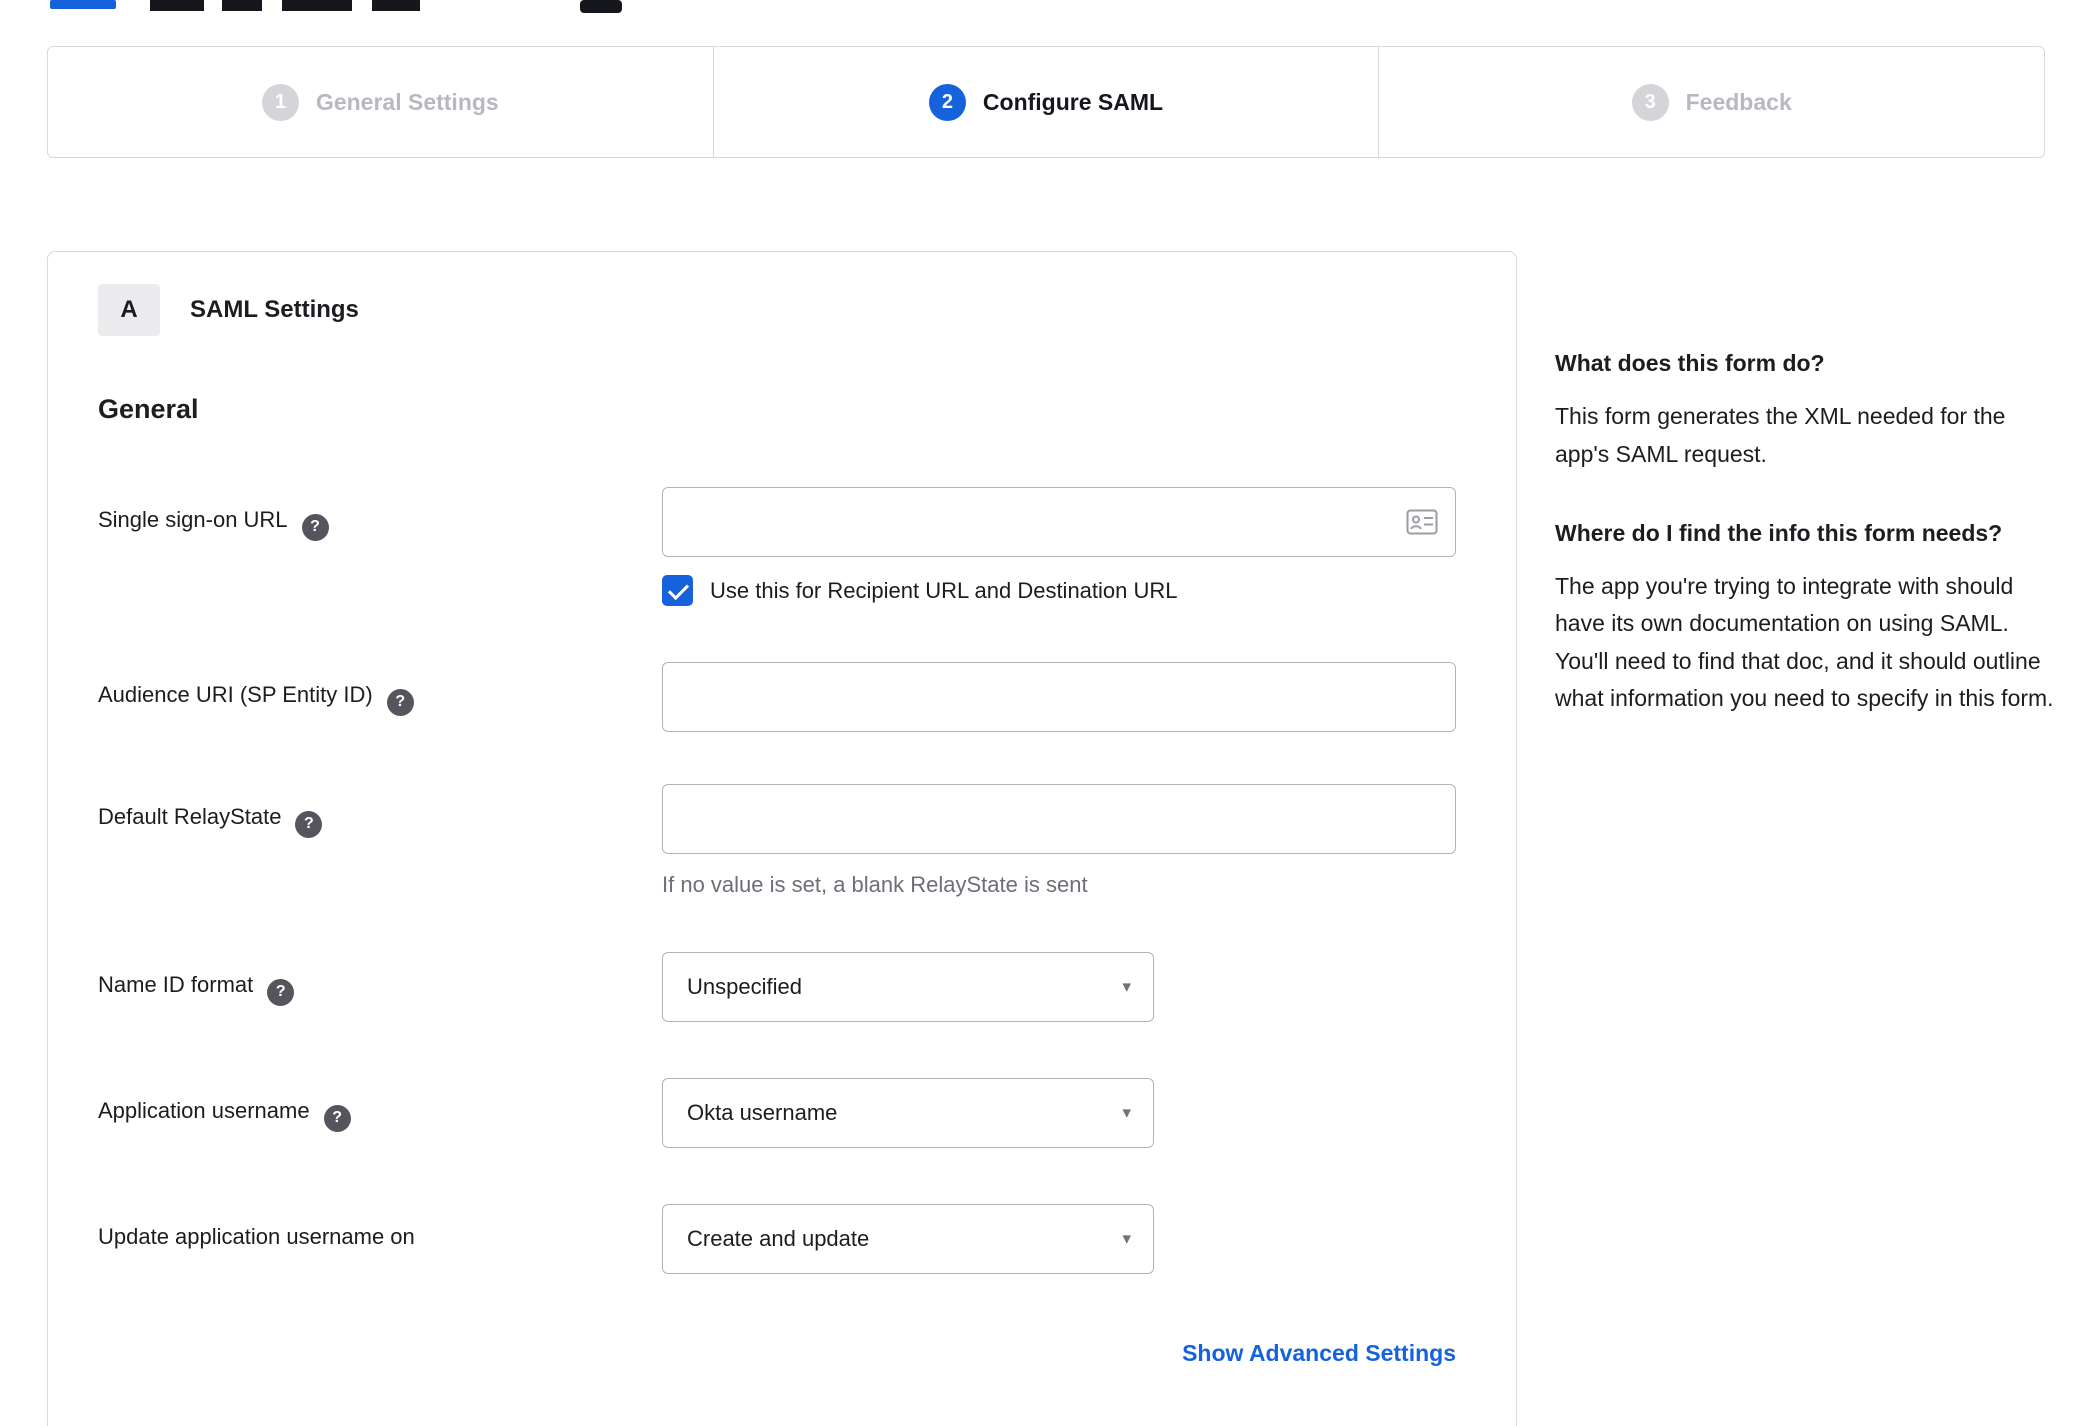  I want to click on audience-uri-label-col: Audience URI (SP Entity ID)?, so click(380, 689).